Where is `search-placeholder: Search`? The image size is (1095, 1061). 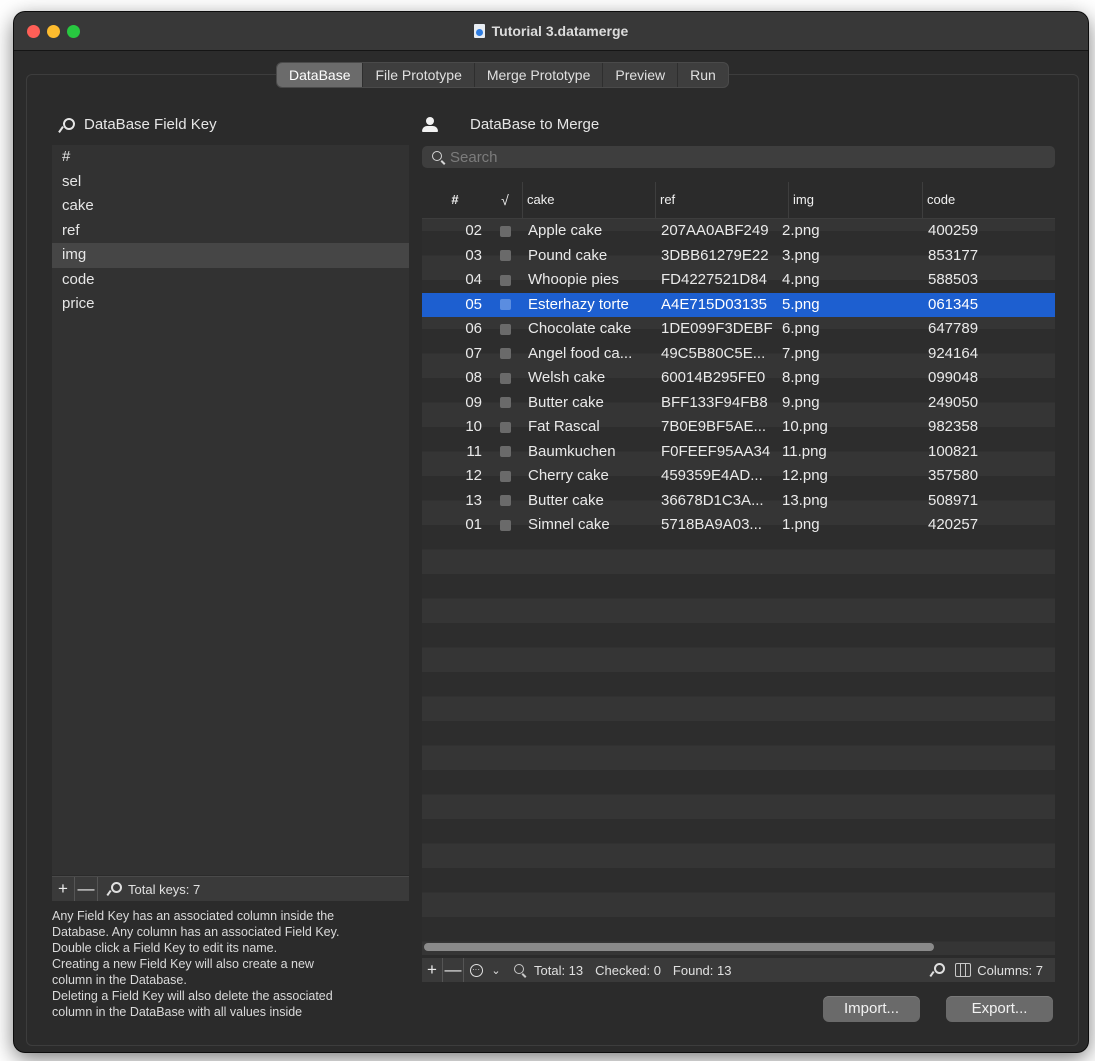
search-placeholder: Search is located at coordinates (474, 157).